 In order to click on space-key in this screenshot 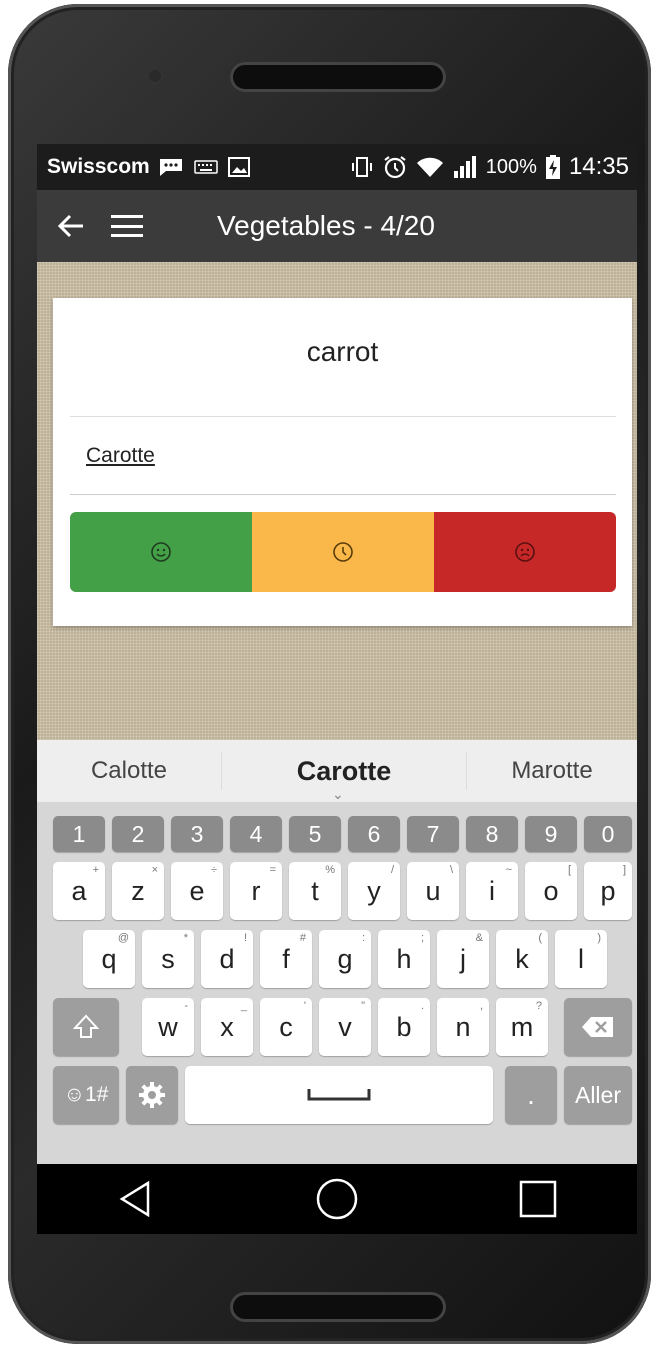, I will do `click(339, 1095)`.